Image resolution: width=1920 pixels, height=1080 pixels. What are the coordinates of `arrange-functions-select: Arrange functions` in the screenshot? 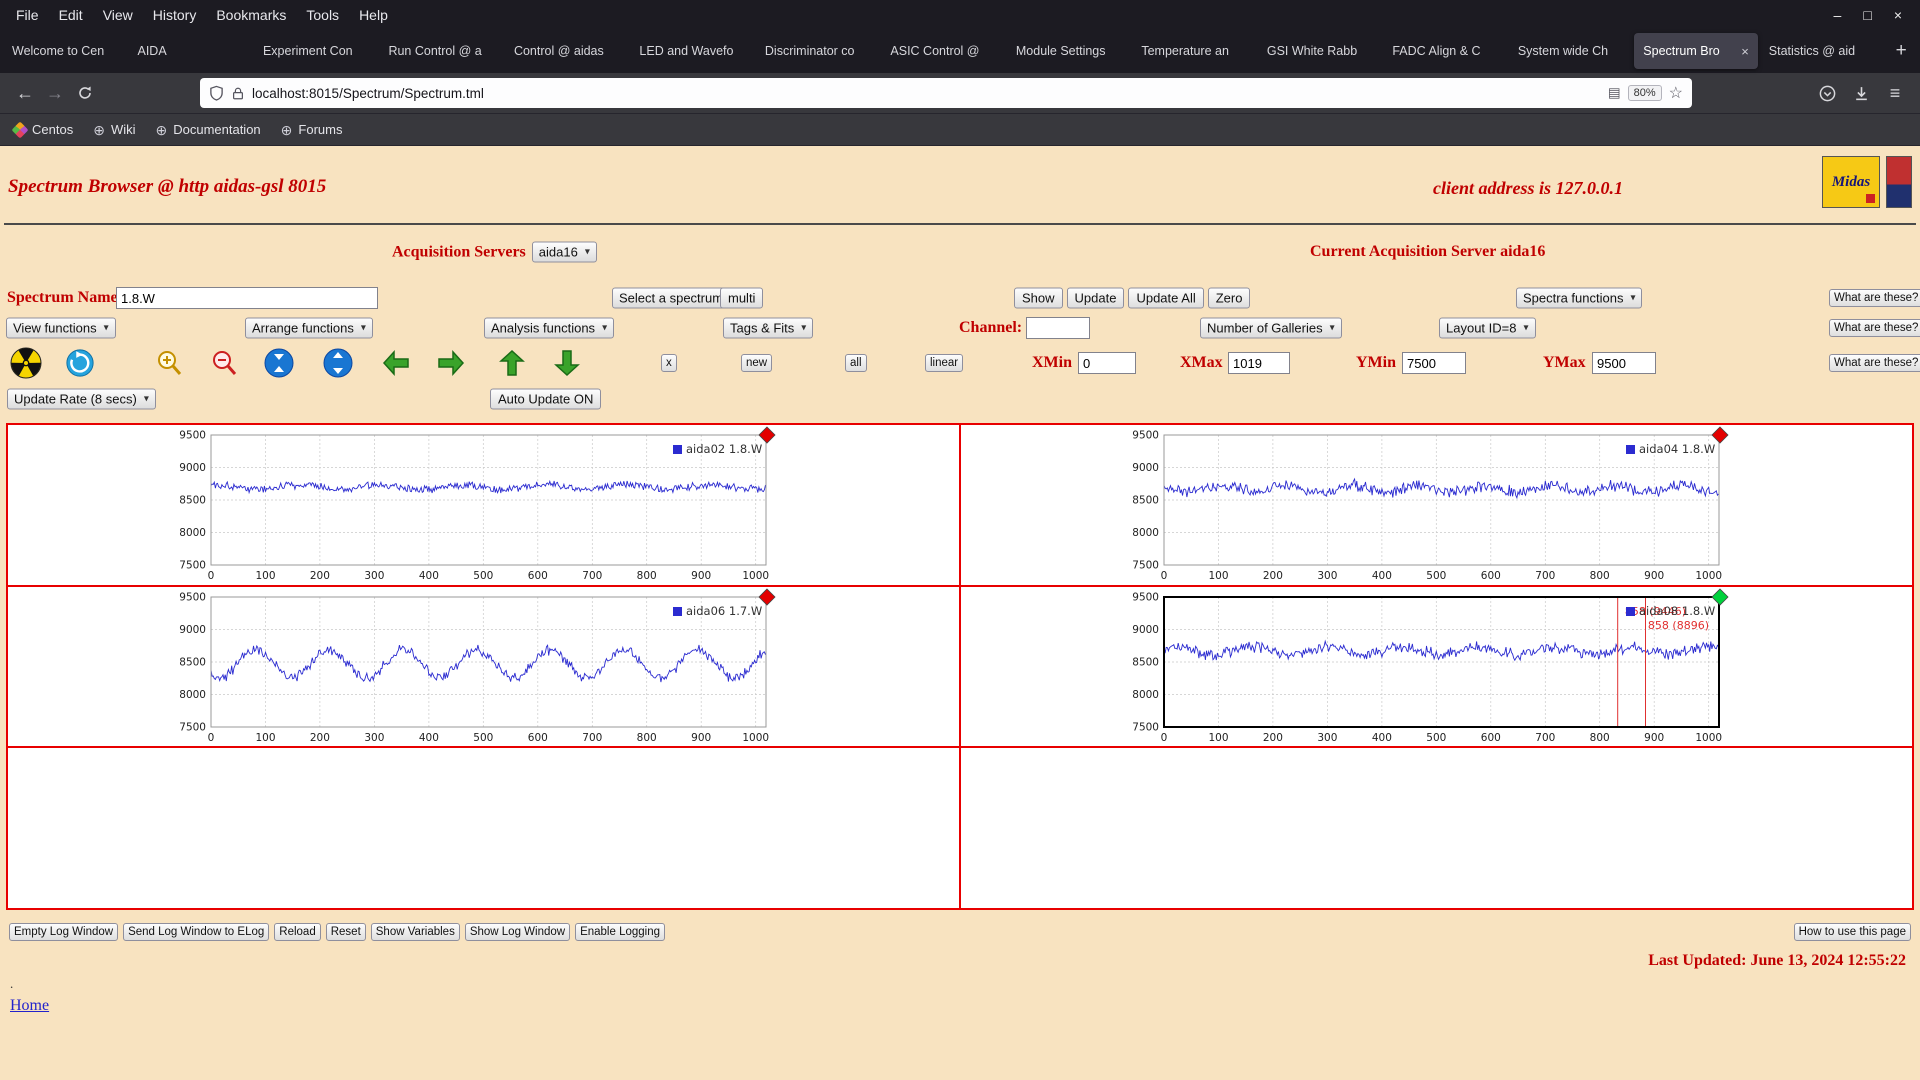 It's located at (309, 328).